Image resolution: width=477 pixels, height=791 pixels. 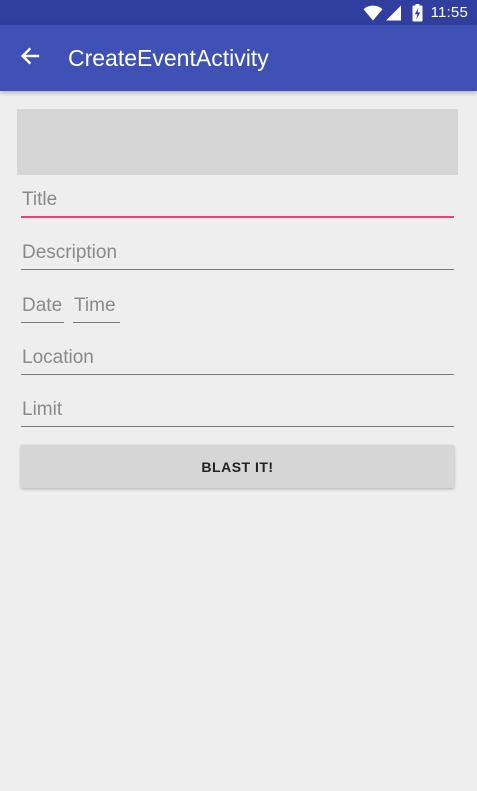 What do you see at coordinates (42, 308) in the screenshot?
I see `date-input` at bounding box center [42, 308].